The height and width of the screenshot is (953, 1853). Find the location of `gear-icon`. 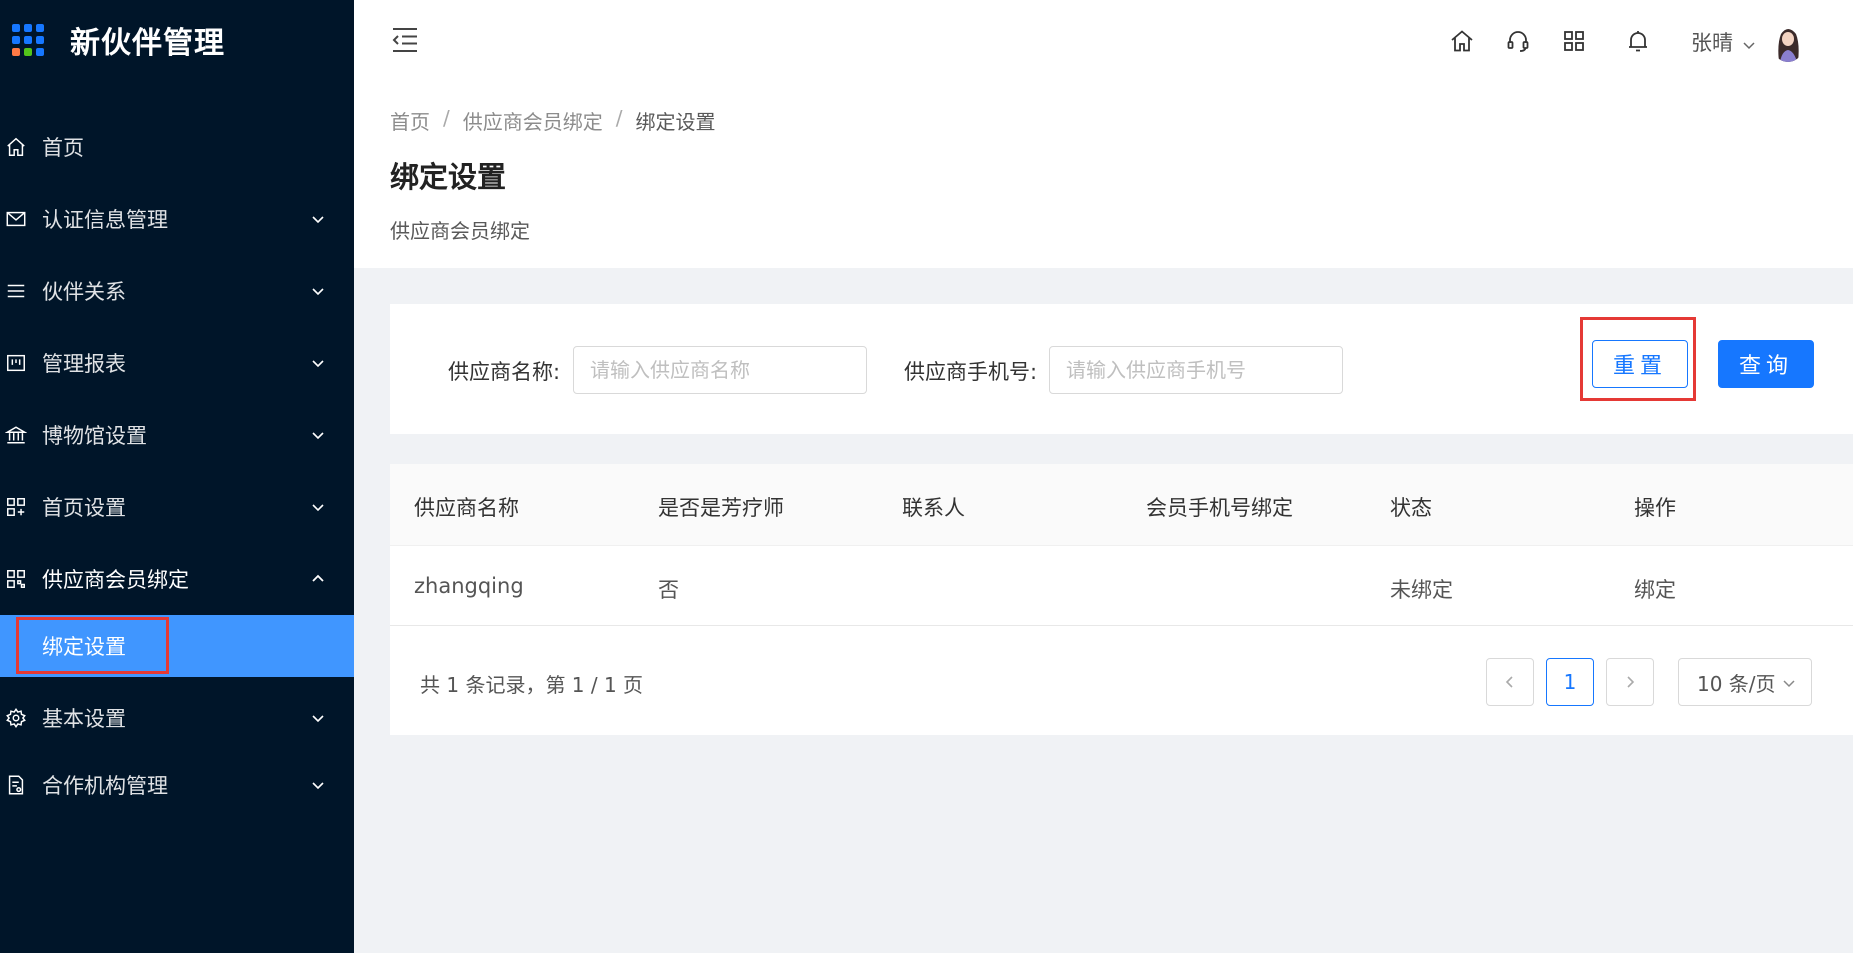

gear-icon is located at coordinates (16, 718).